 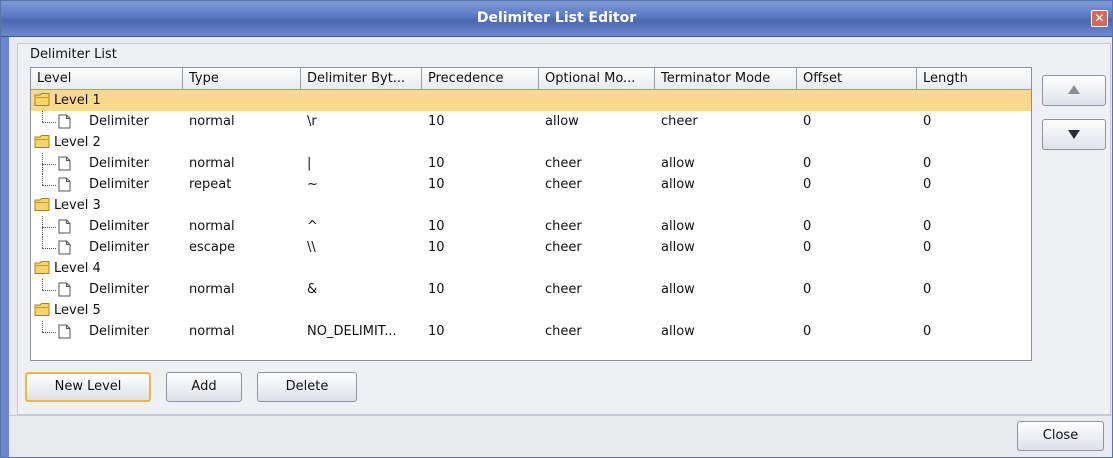 What do you see at coordinates (107, 79) in the screenshot?
I see `column-header-level: Level` at bounding box center [107, 79].